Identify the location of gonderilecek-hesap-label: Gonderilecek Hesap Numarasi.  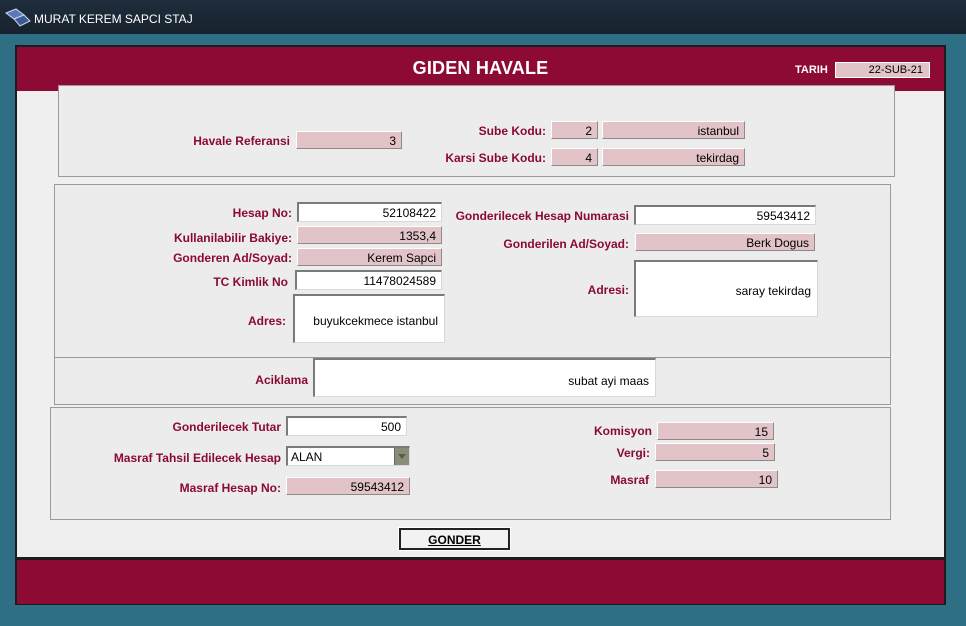
(542, 216).